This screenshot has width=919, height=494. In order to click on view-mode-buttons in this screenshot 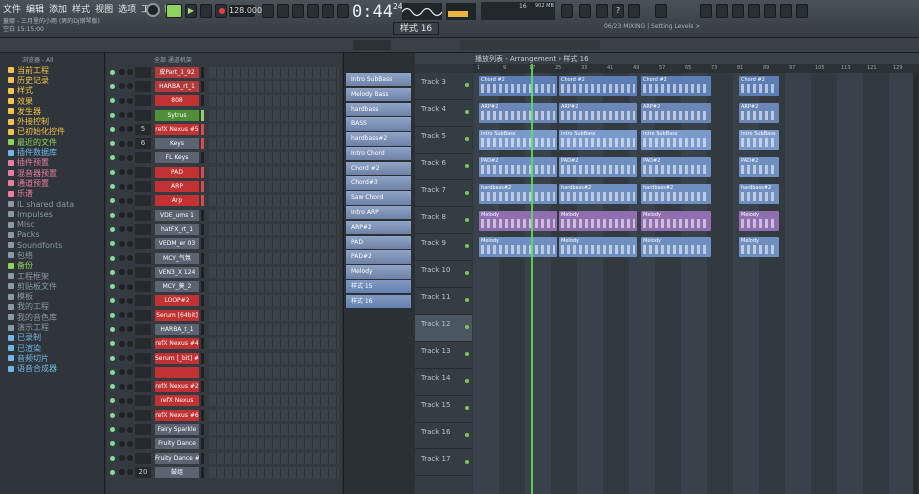, I will do `click(530, 45)`.